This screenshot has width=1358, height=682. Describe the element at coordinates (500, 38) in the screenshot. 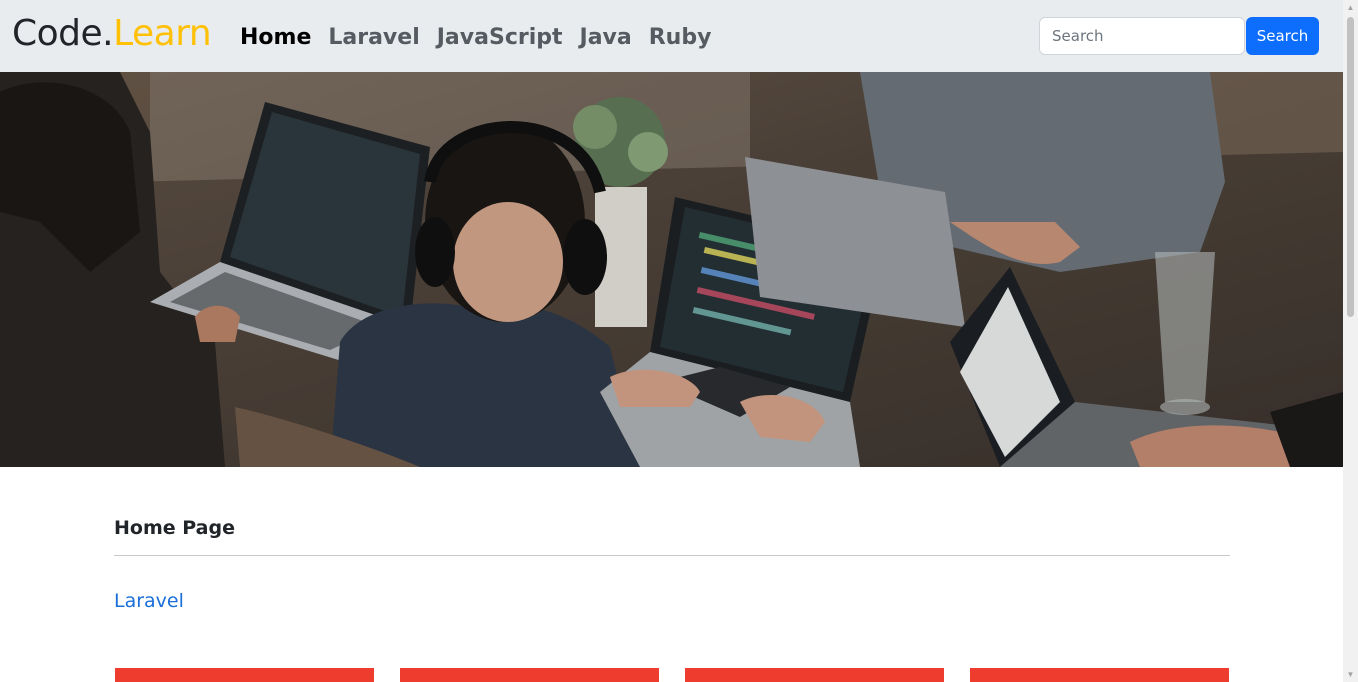

I see `nav-link-javascript: JavaScript` at that location.